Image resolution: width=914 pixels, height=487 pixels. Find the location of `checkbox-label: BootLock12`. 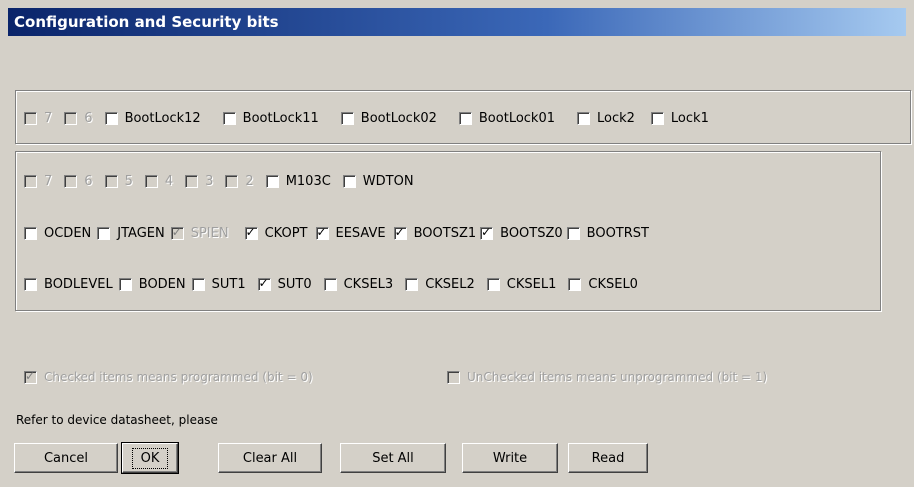

checkbox-label: BootLock12 is located at coordinates (162, 118).